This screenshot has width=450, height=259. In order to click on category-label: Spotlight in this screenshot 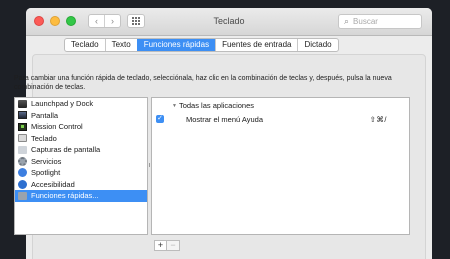, I will do `click(46, 173)`.